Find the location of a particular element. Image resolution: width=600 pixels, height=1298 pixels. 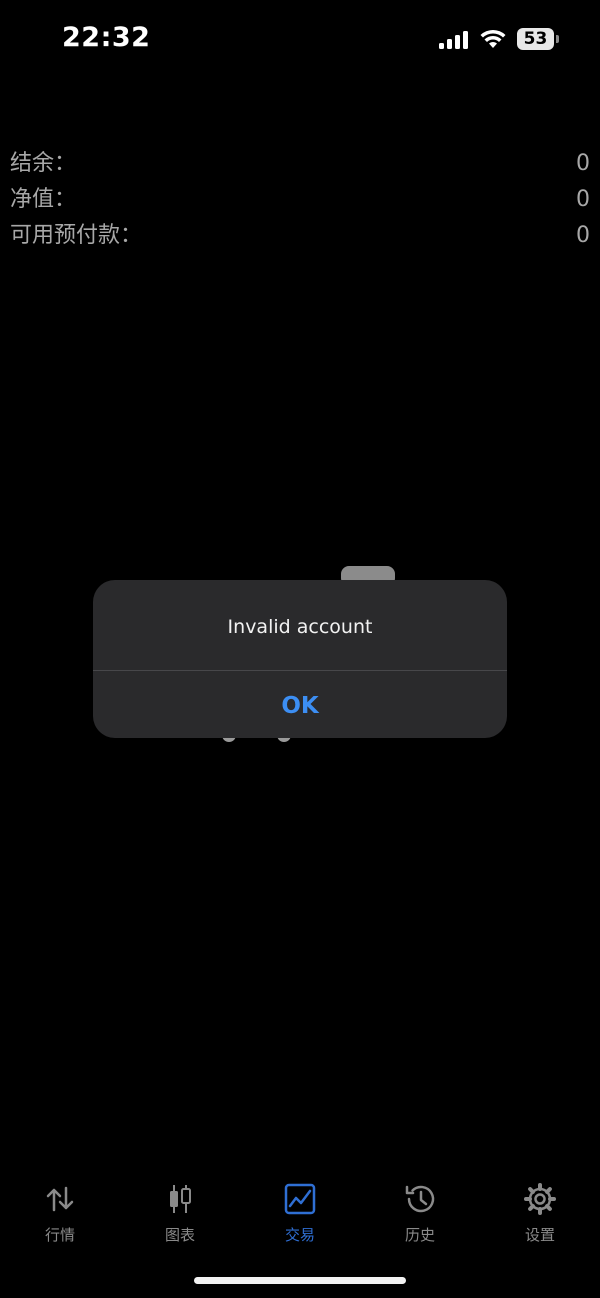

free-margin-label: 可用预付款： is located at coordinates (76, 235).